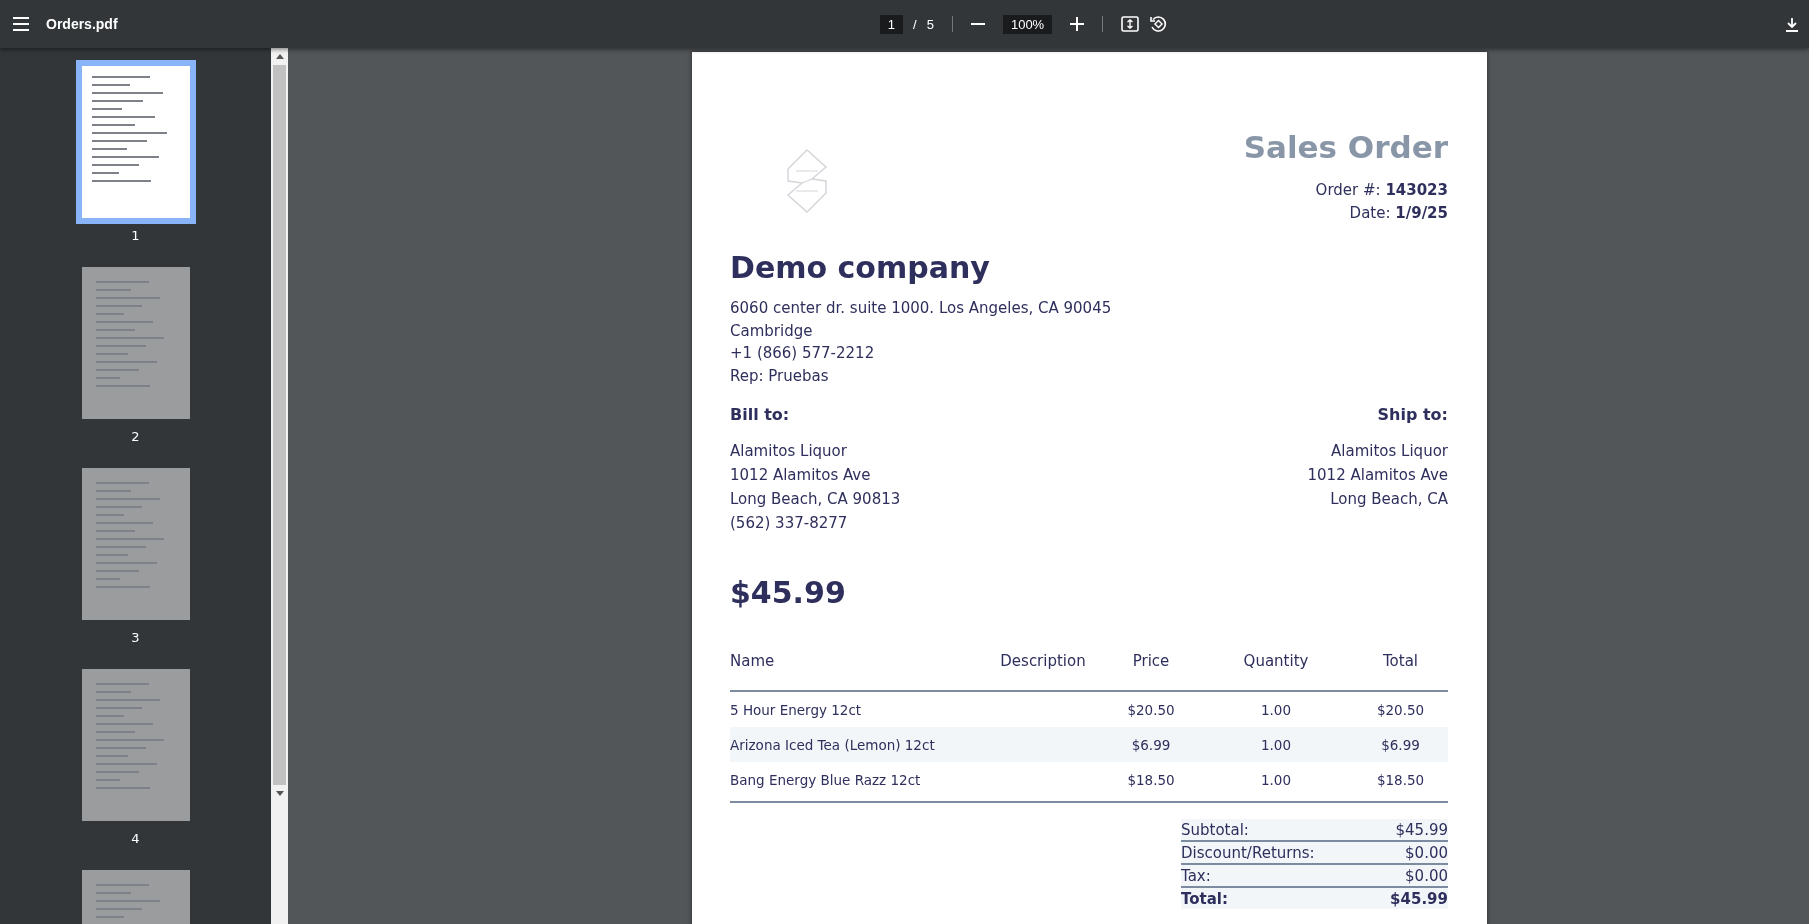  I want to click on bill-to-heading: Bill to:, so click(760, 414).